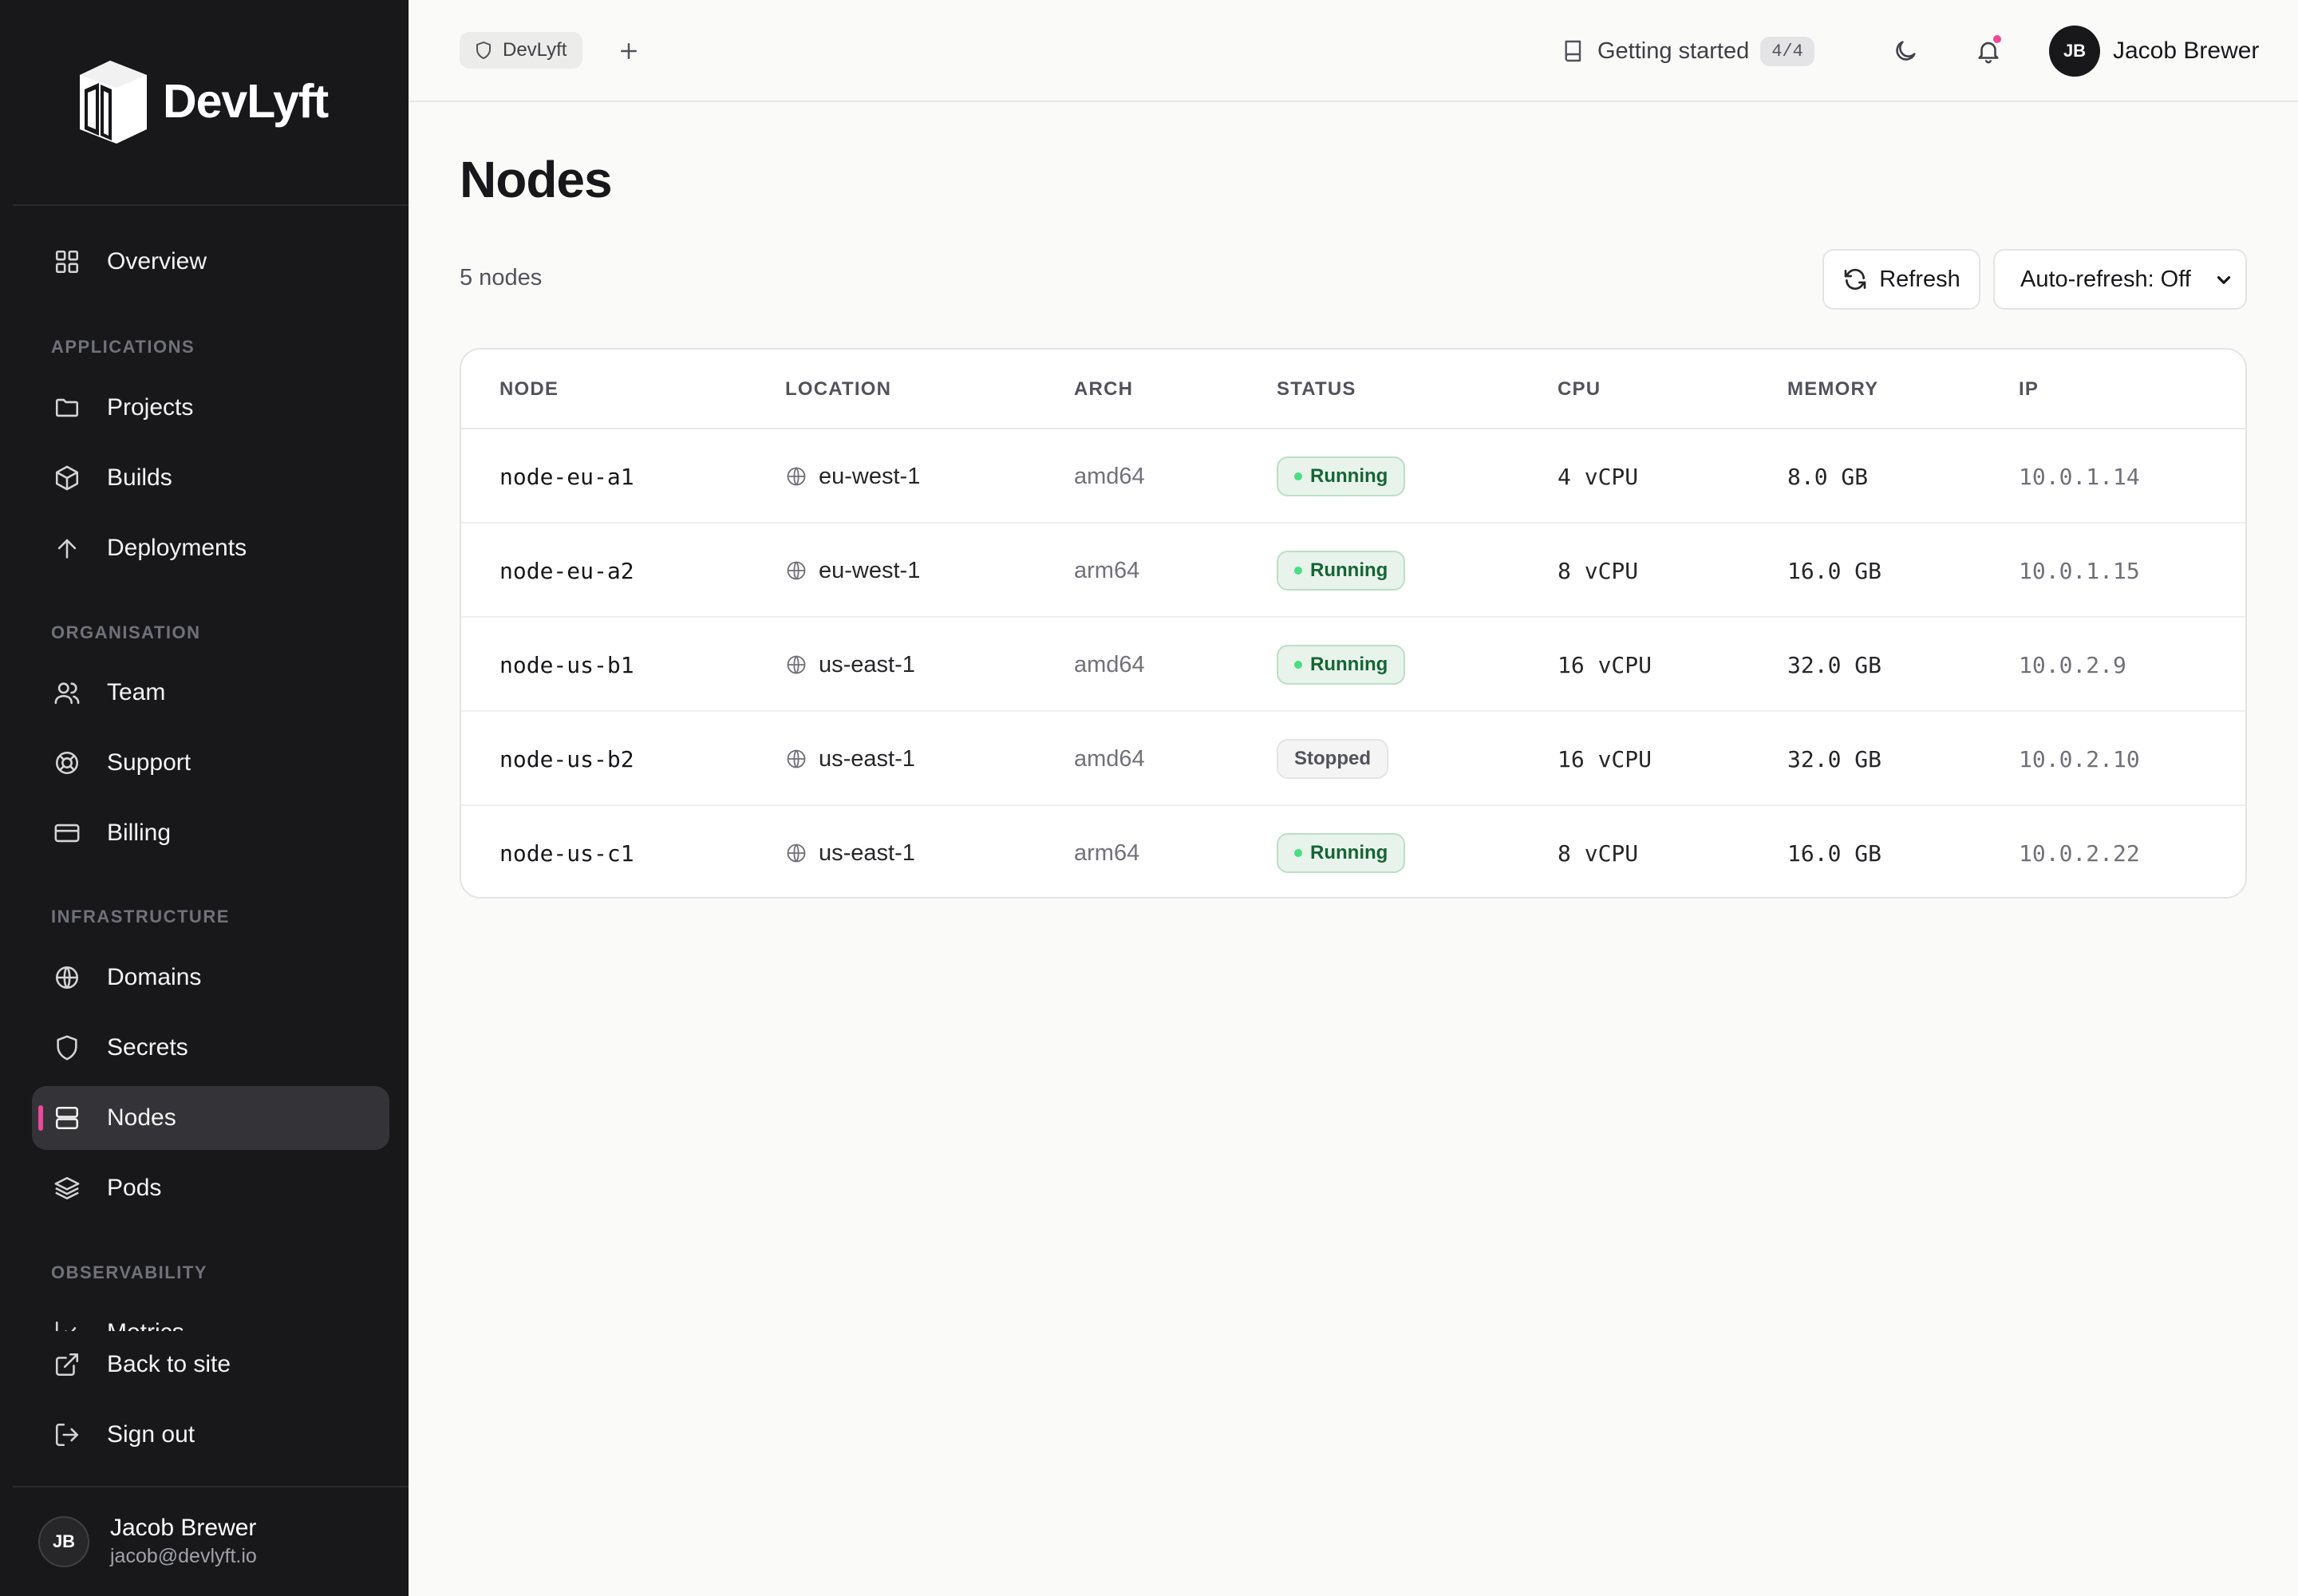 Image resolution: width=2298 pixels, height=1596 pixels. Describe the element at coordinates (211, 1188) in the screenshot. I see `sidebar-item-pods: Pods` at that location.